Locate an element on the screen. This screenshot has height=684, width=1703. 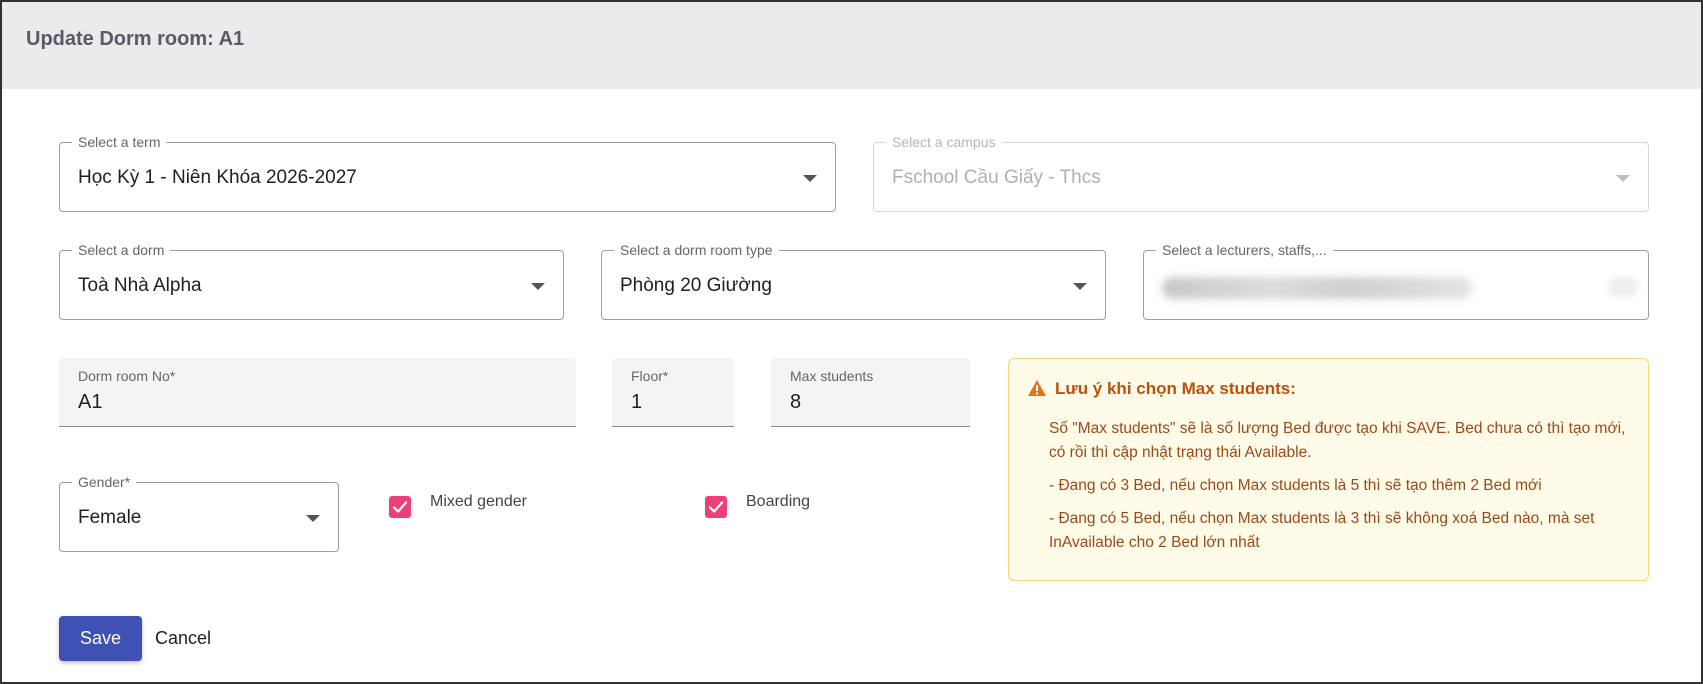
campus-select-label: Select a campus is located at coordinates (944, 142).